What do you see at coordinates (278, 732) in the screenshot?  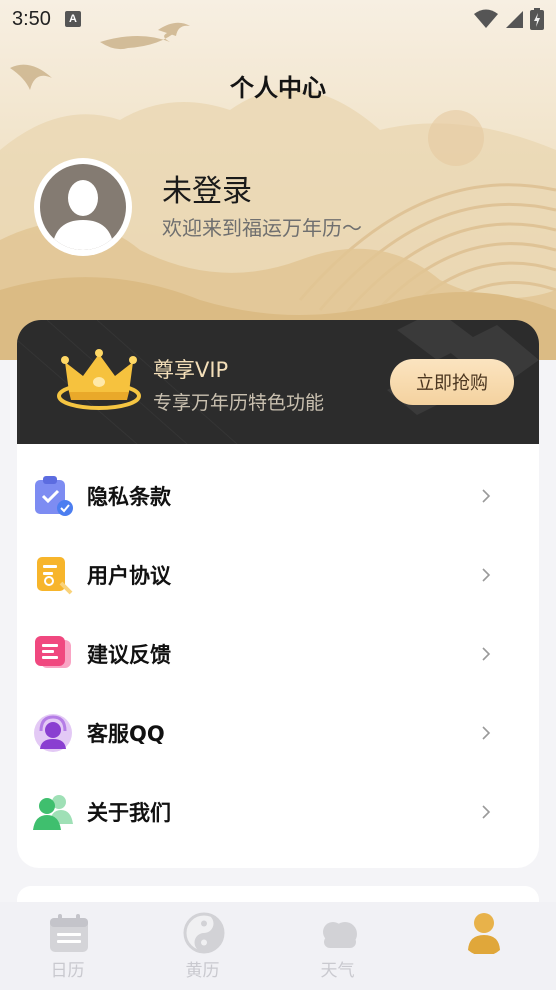 I see `menu-item-customer-service: 客服QQ` at bounding box center [278, 732].